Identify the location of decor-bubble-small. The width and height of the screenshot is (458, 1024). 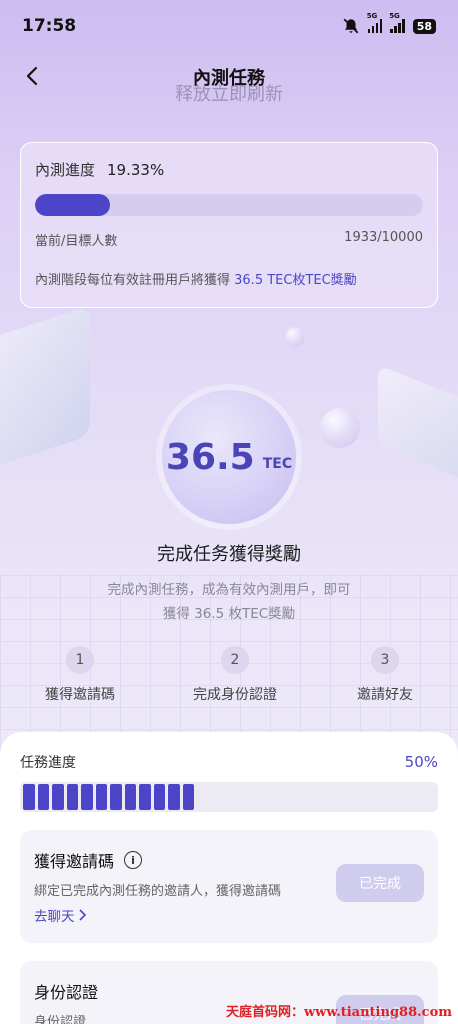
(295, 337).